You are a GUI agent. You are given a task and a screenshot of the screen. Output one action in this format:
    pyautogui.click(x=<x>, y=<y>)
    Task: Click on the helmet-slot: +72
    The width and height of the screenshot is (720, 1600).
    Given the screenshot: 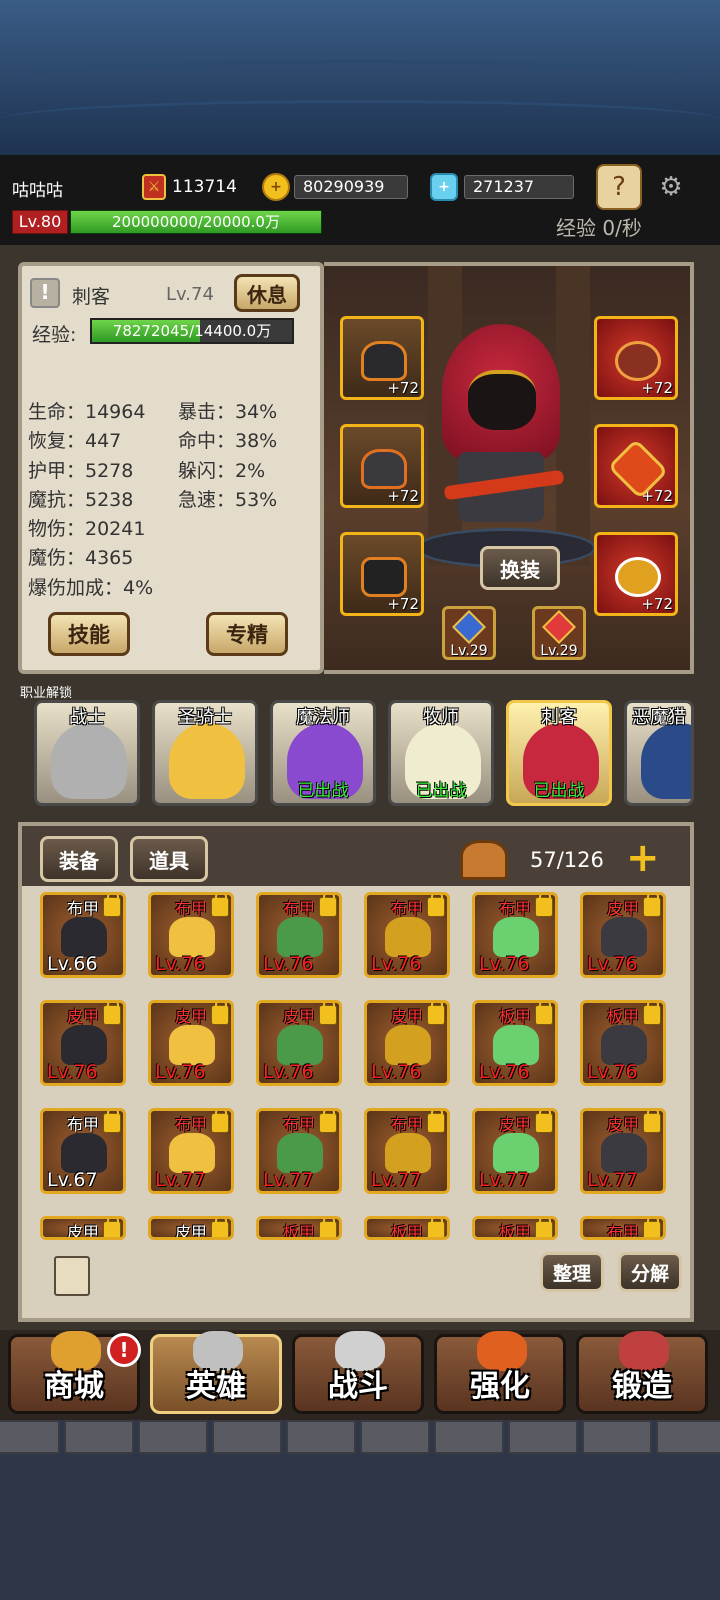 What is the action you would take?
    pyautogui.click(x=382, y=358)
    